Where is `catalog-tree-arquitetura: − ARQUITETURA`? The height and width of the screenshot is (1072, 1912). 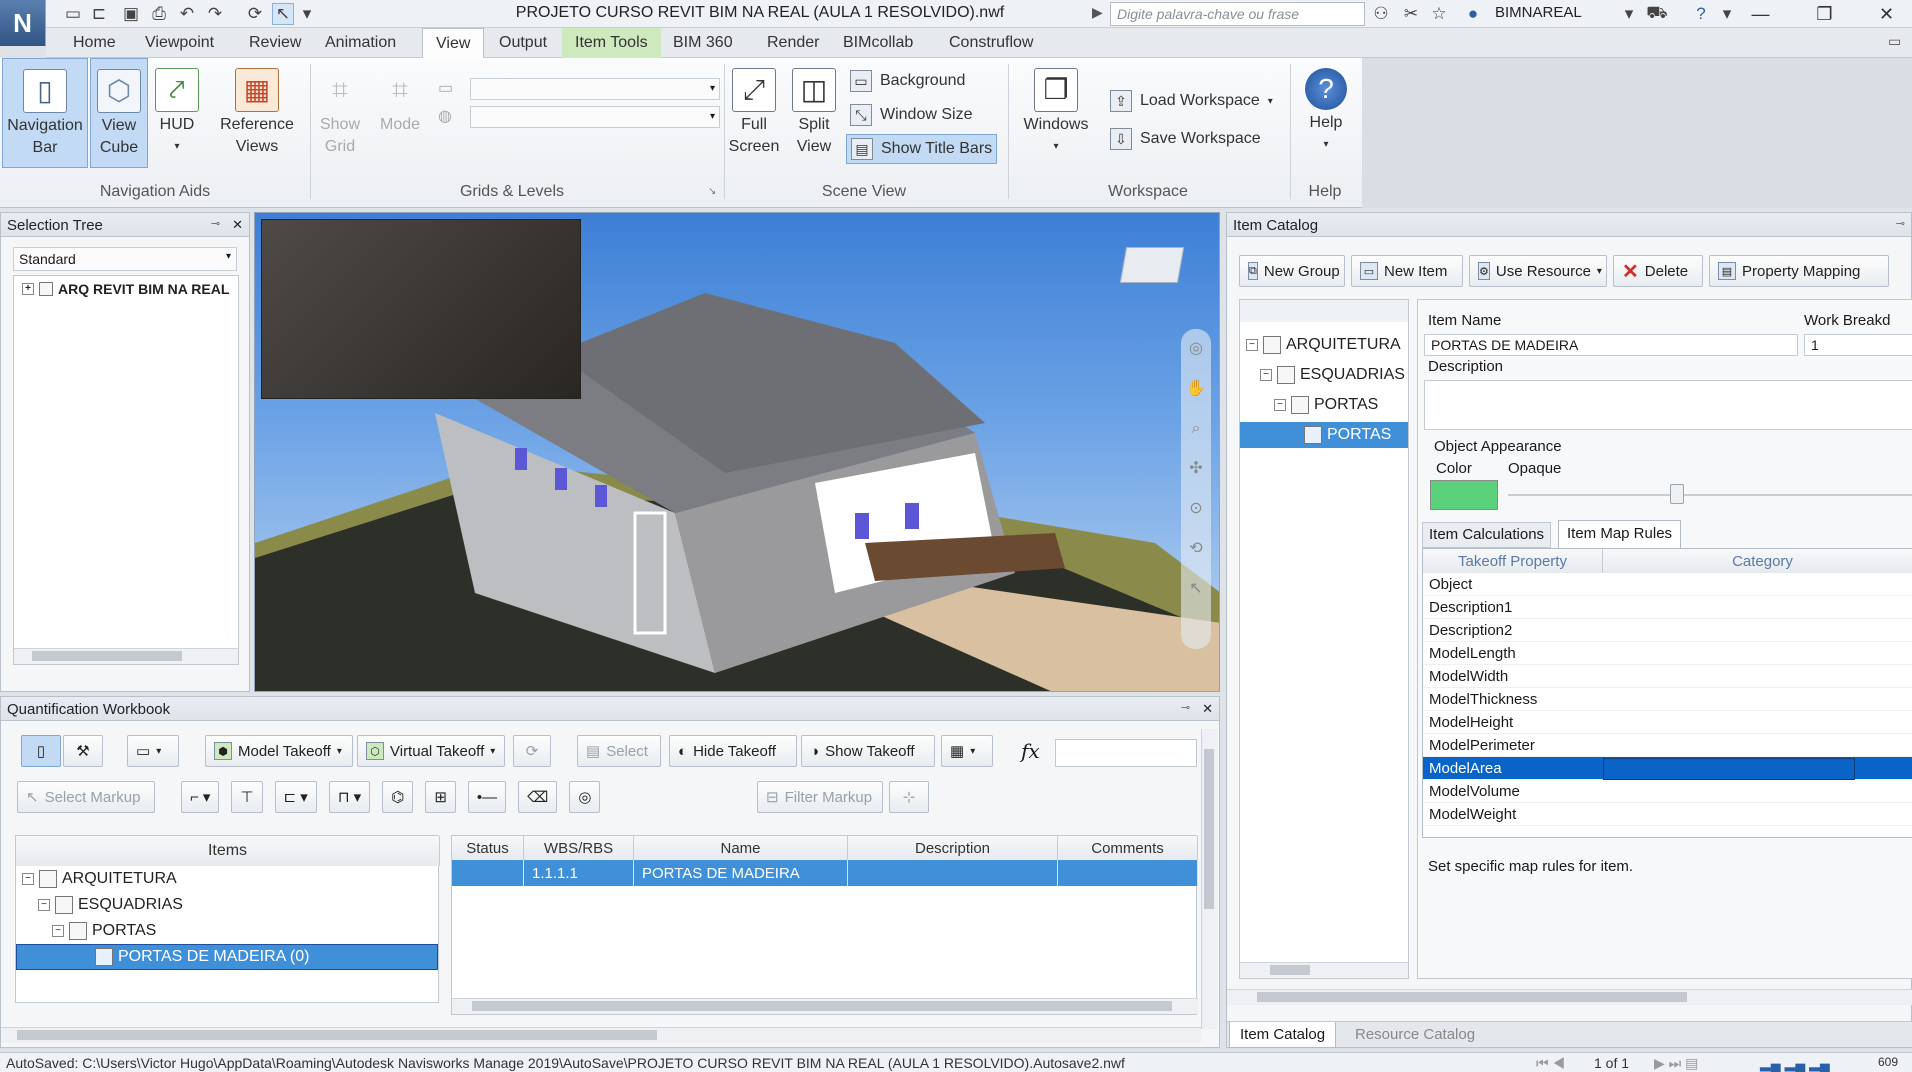 catalog-tree-arquitetura: − ARQUITETURA is located at coordinates (1323, 345).